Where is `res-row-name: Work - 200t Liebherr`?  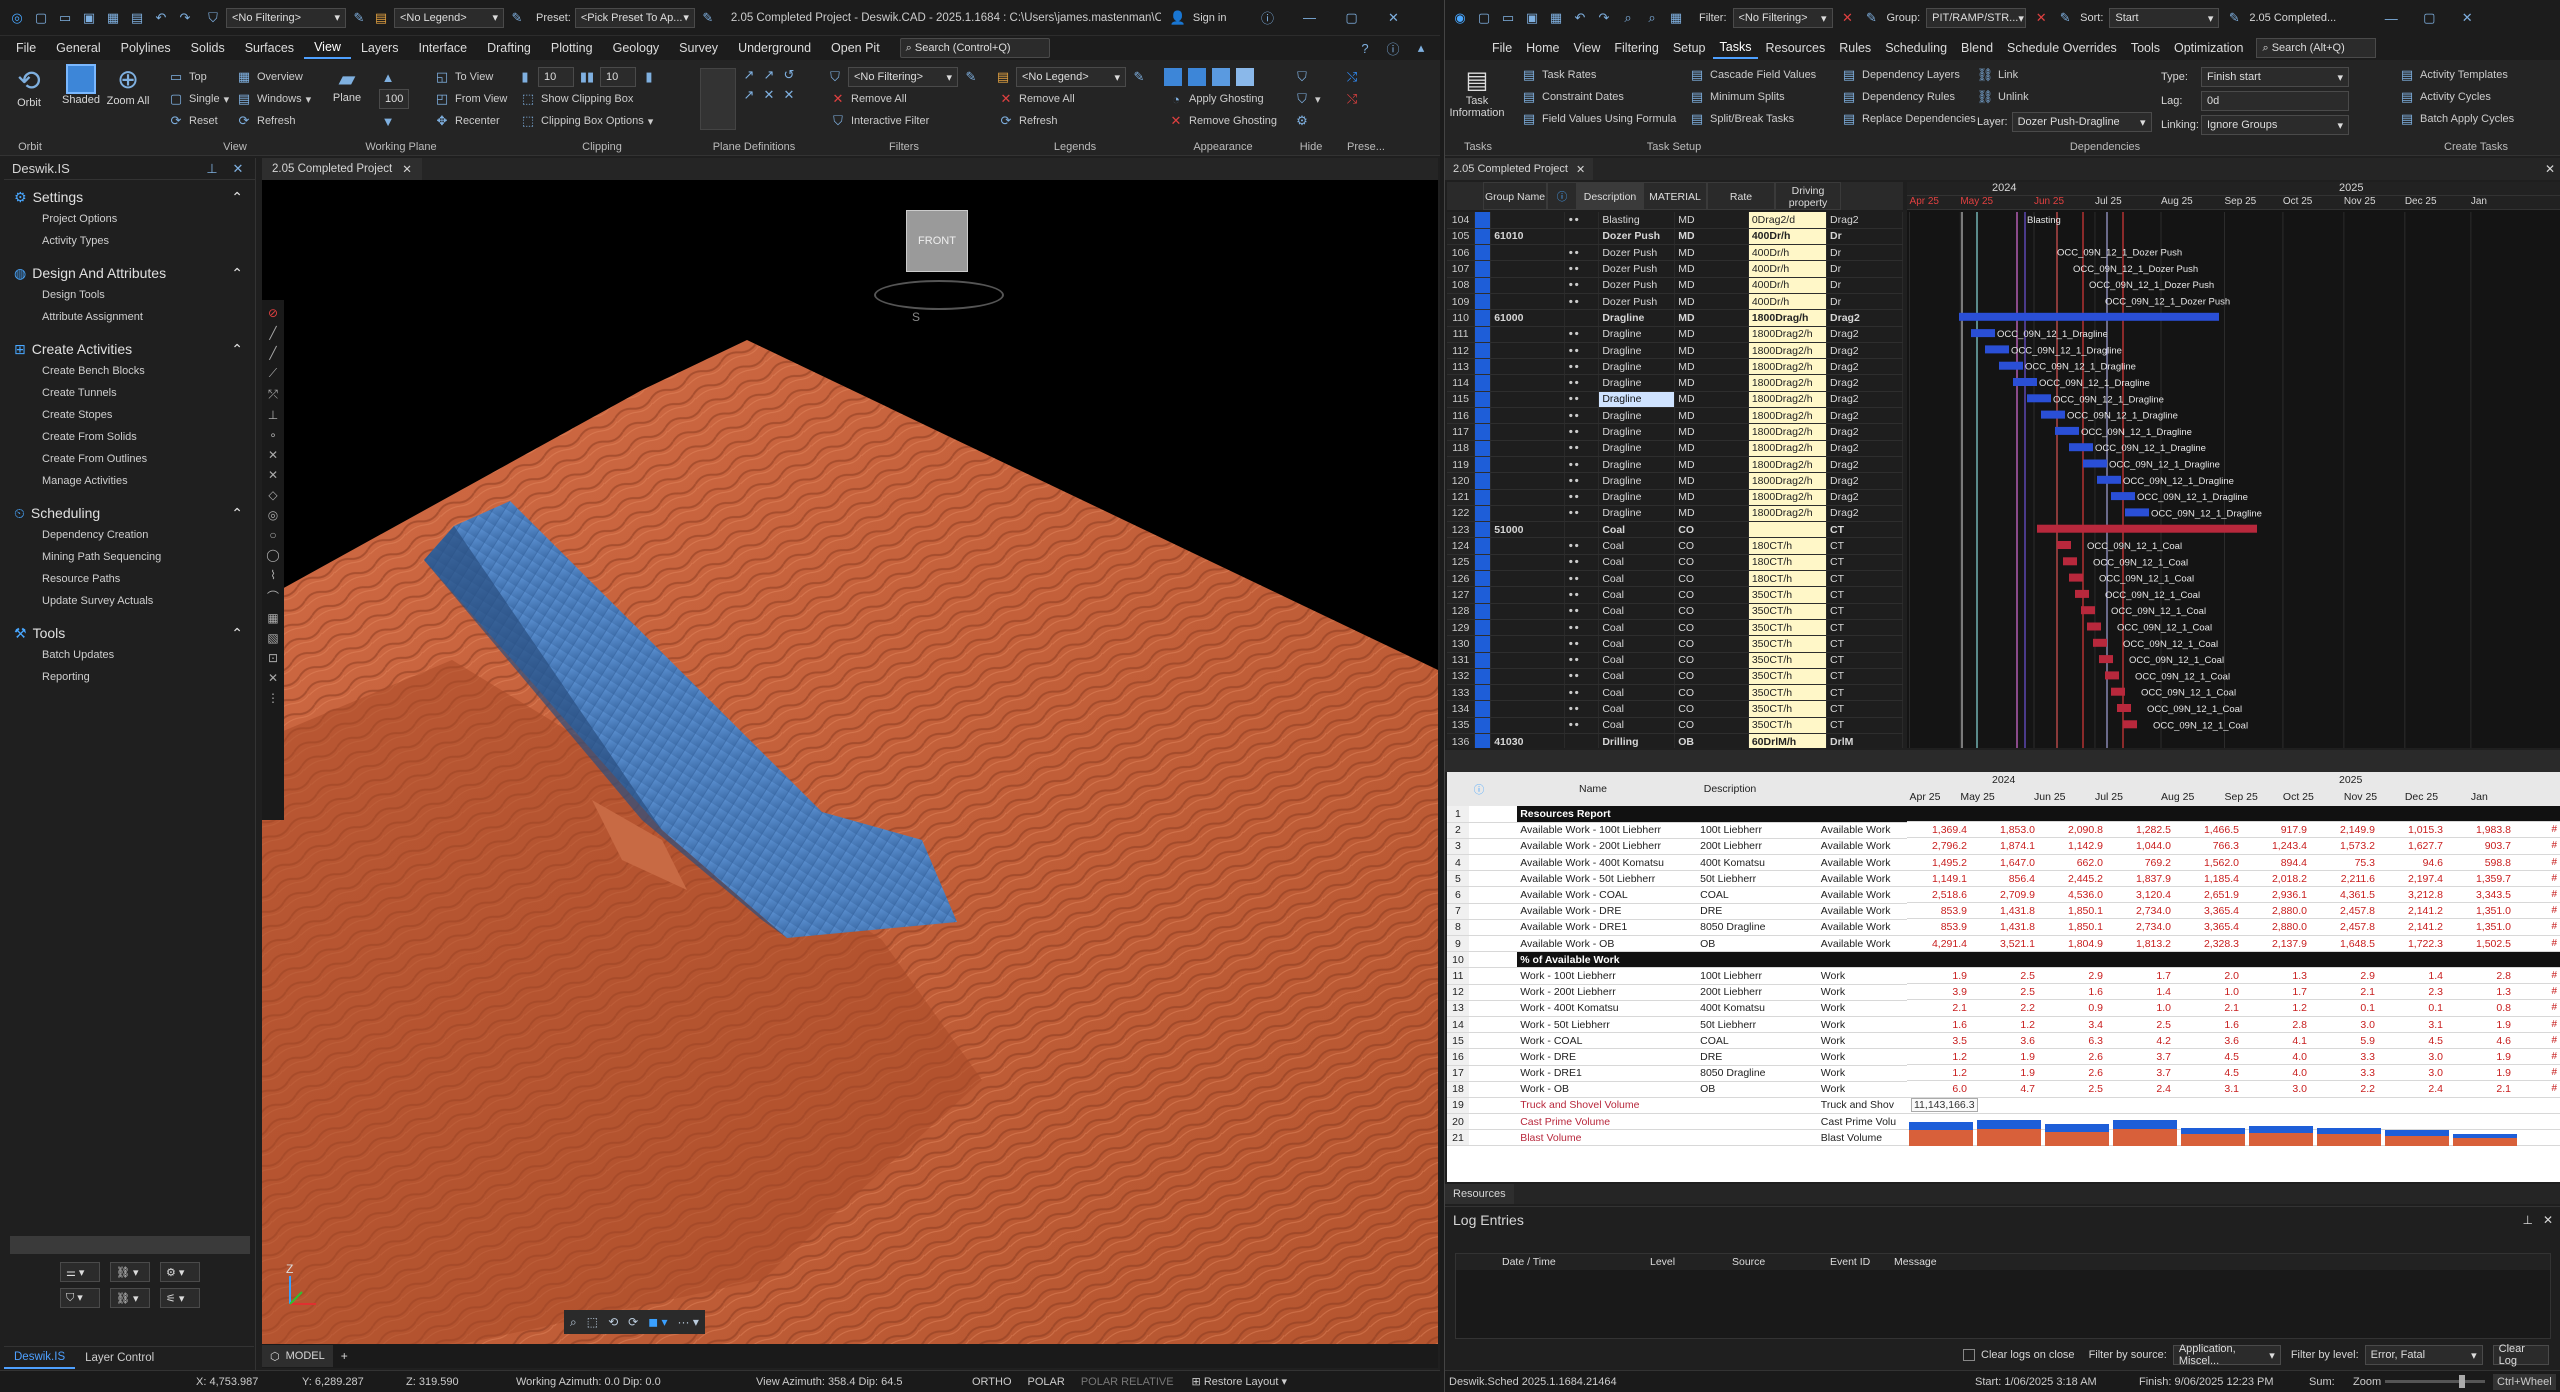 res-row-name: Work - 200t Liebherr is located at coordinates (1607, 992).